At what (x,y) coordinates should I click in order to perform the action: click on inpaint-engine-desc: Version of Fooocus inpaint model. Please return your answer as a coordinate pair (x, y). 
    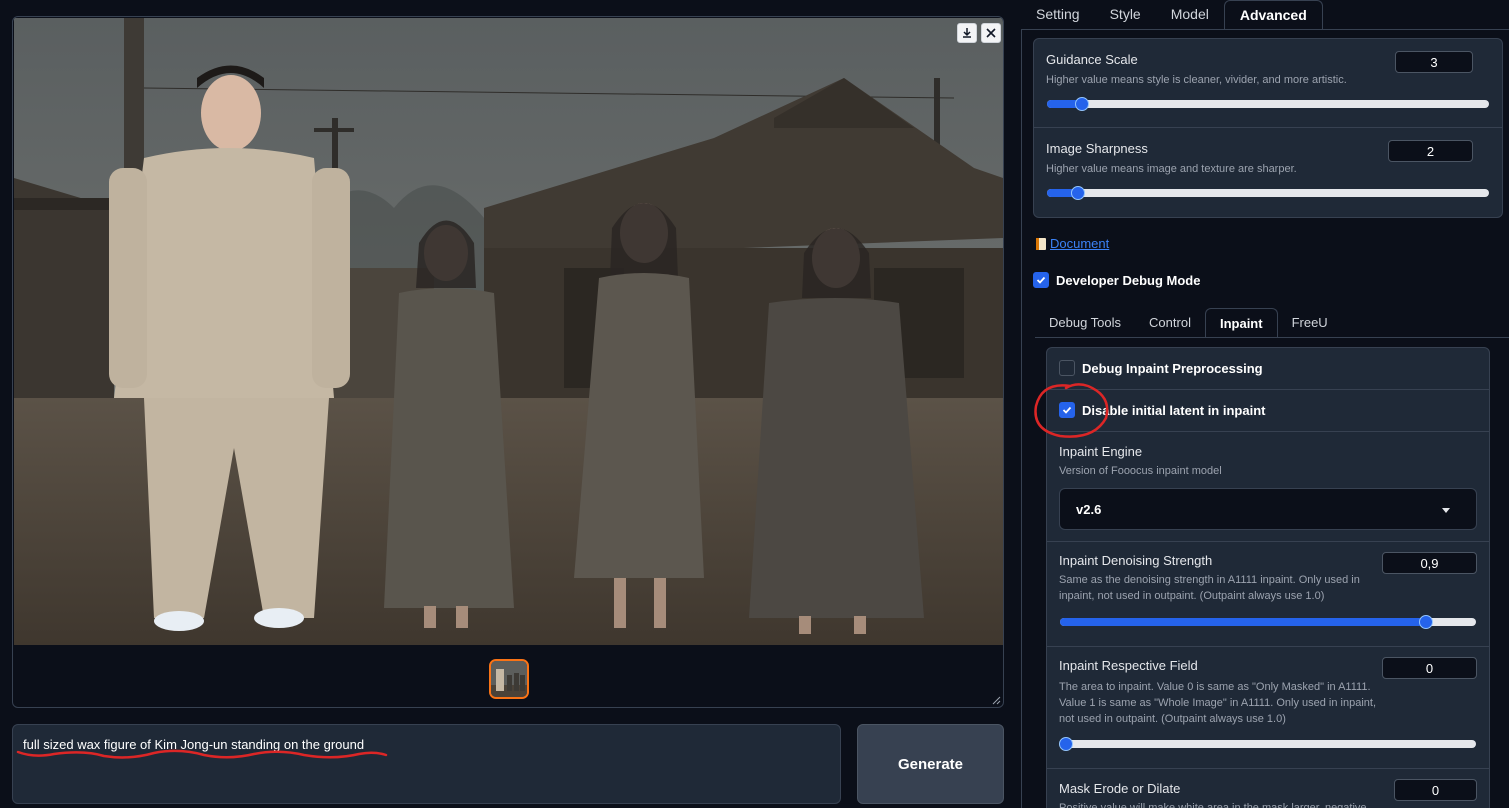
    Looking at the image, I should click on (1140, 471).